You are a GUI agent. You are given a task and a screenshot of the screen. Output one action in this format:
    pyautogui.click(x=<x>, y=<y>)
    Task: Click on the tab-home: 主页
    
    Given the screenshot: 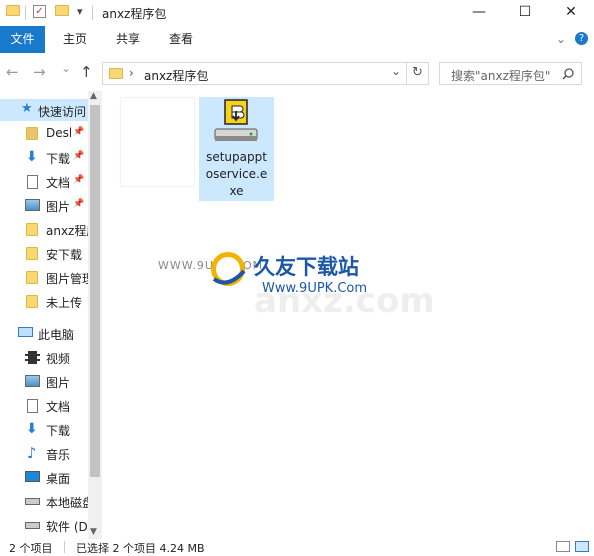 What is the action you would take?
    pyautogui.click(x=75, y=39)
    